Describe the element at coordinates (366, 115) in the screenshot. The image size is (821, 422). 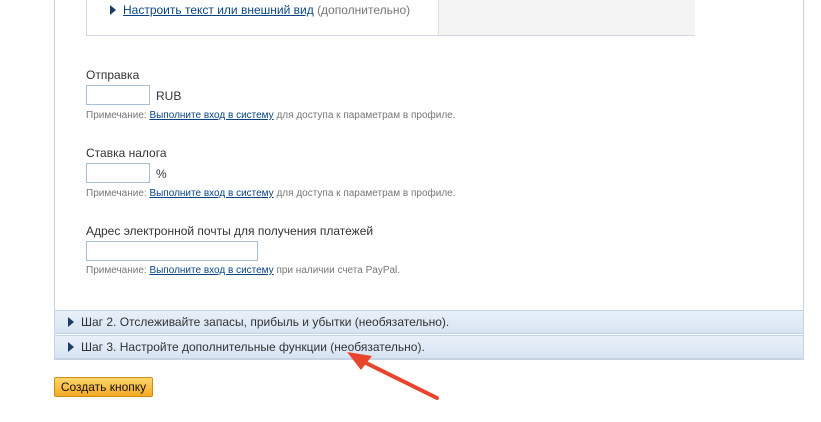
I see `shipping-note-suffix: для доступа к параметрам в профиле.` at that location.